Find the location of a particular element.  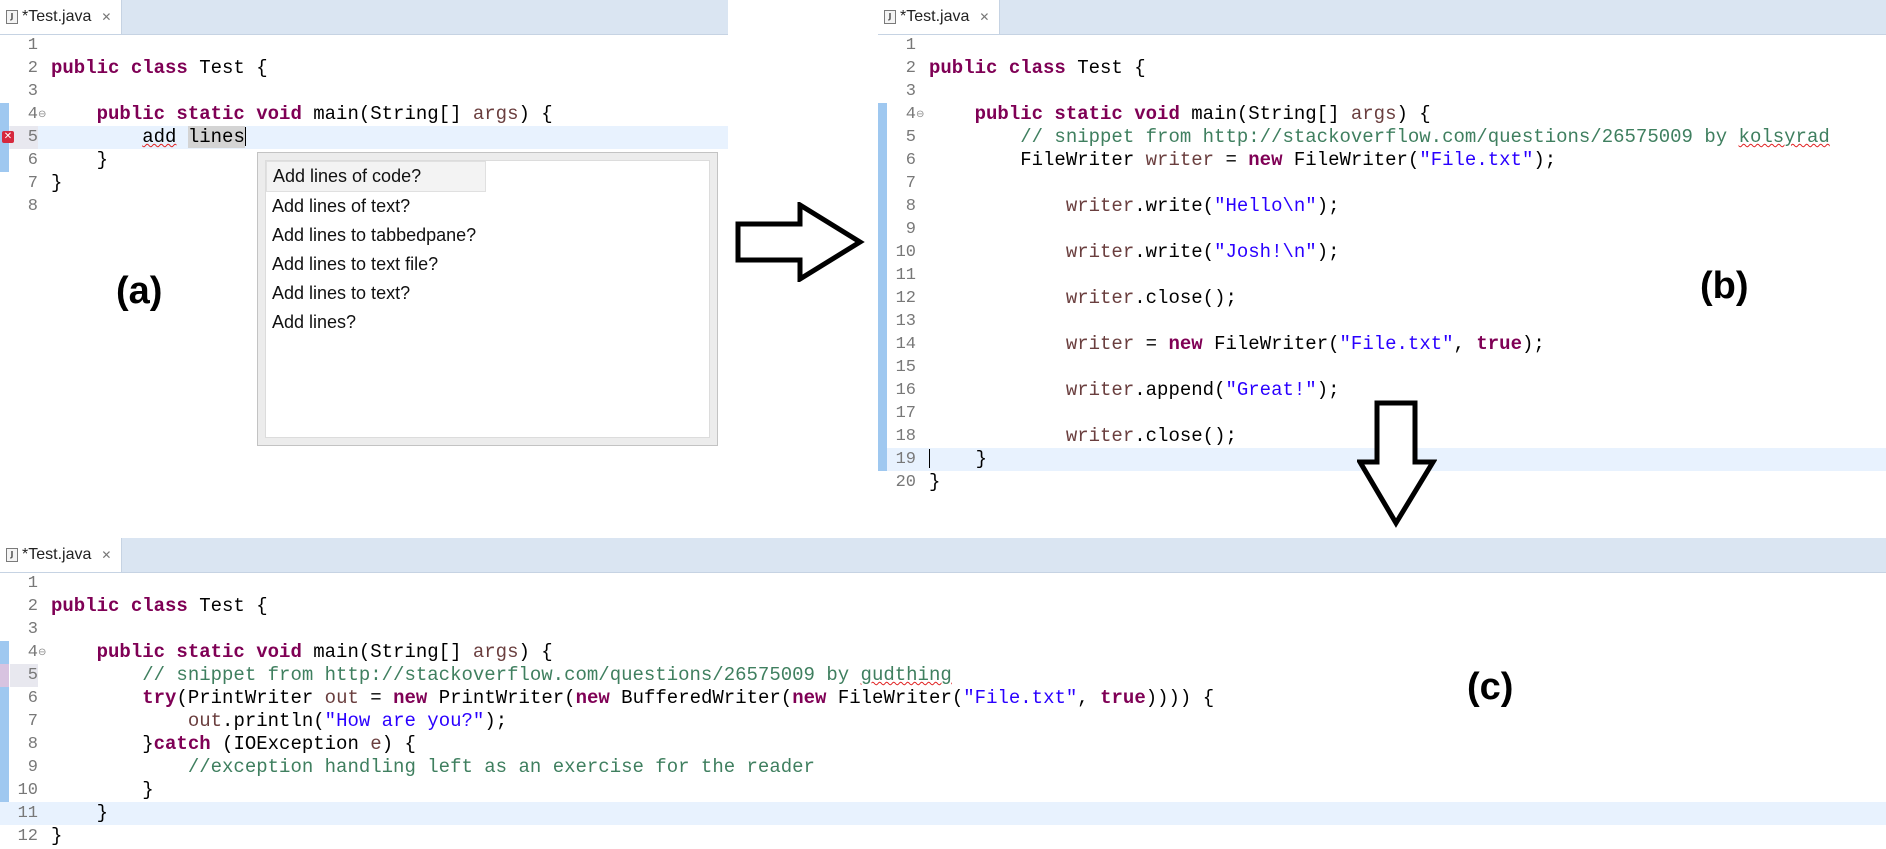

label-b: (b) is located at coordinates (1724, 286).